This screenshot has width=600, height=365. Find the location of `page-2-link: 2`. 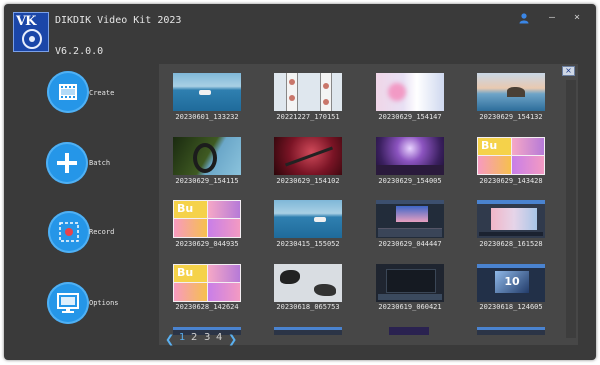

page-2-link: 2 is located at coordinates (194, 337).